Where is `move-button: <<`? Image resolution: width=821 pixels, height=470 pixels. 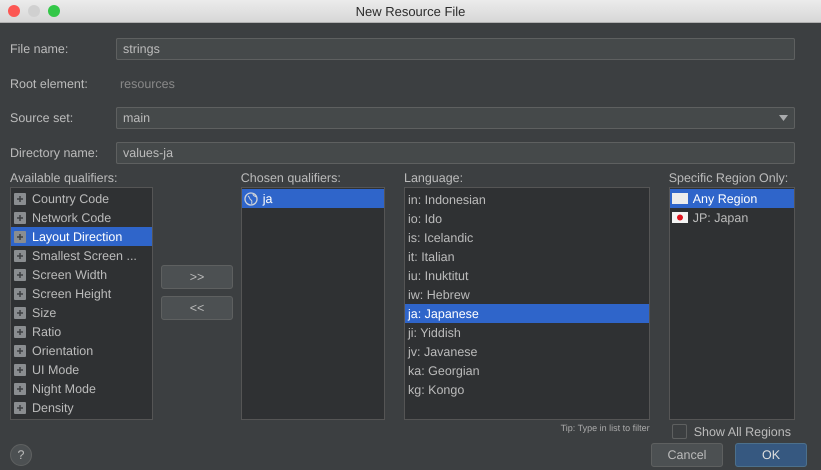
move-button: << is located at coordinates (197, 308).